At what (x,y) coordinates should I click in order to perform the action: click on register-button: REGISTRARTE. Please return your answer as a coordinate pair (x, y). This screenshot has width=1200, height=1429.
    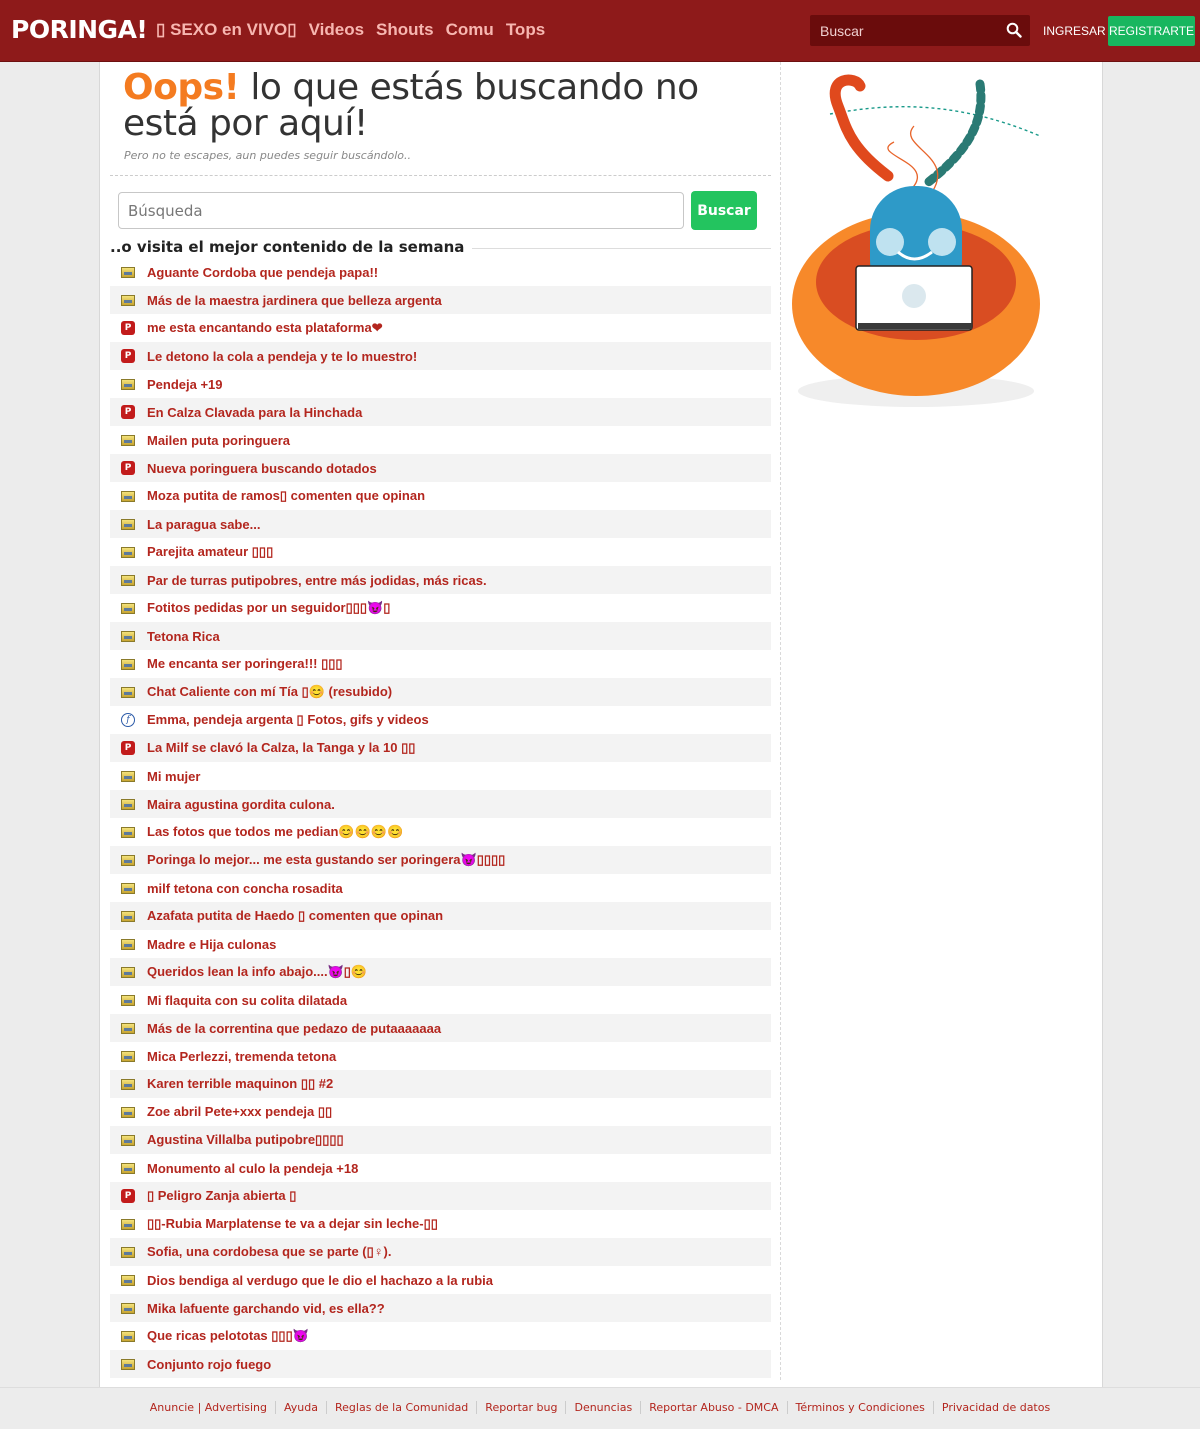
    Looking at the image, I should click on (1151, 31).